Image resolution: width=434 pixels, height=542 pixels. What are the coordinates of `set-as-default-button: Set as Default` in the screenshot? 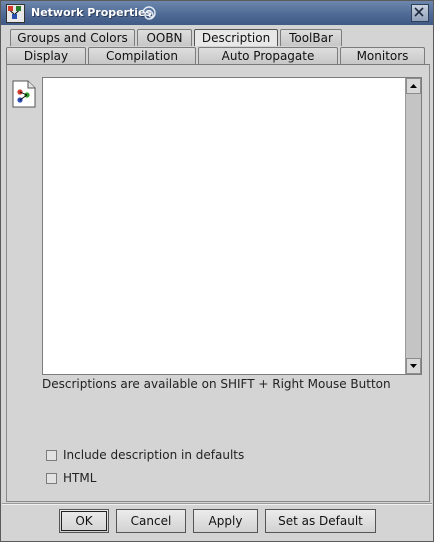 It's located at (320, 521).